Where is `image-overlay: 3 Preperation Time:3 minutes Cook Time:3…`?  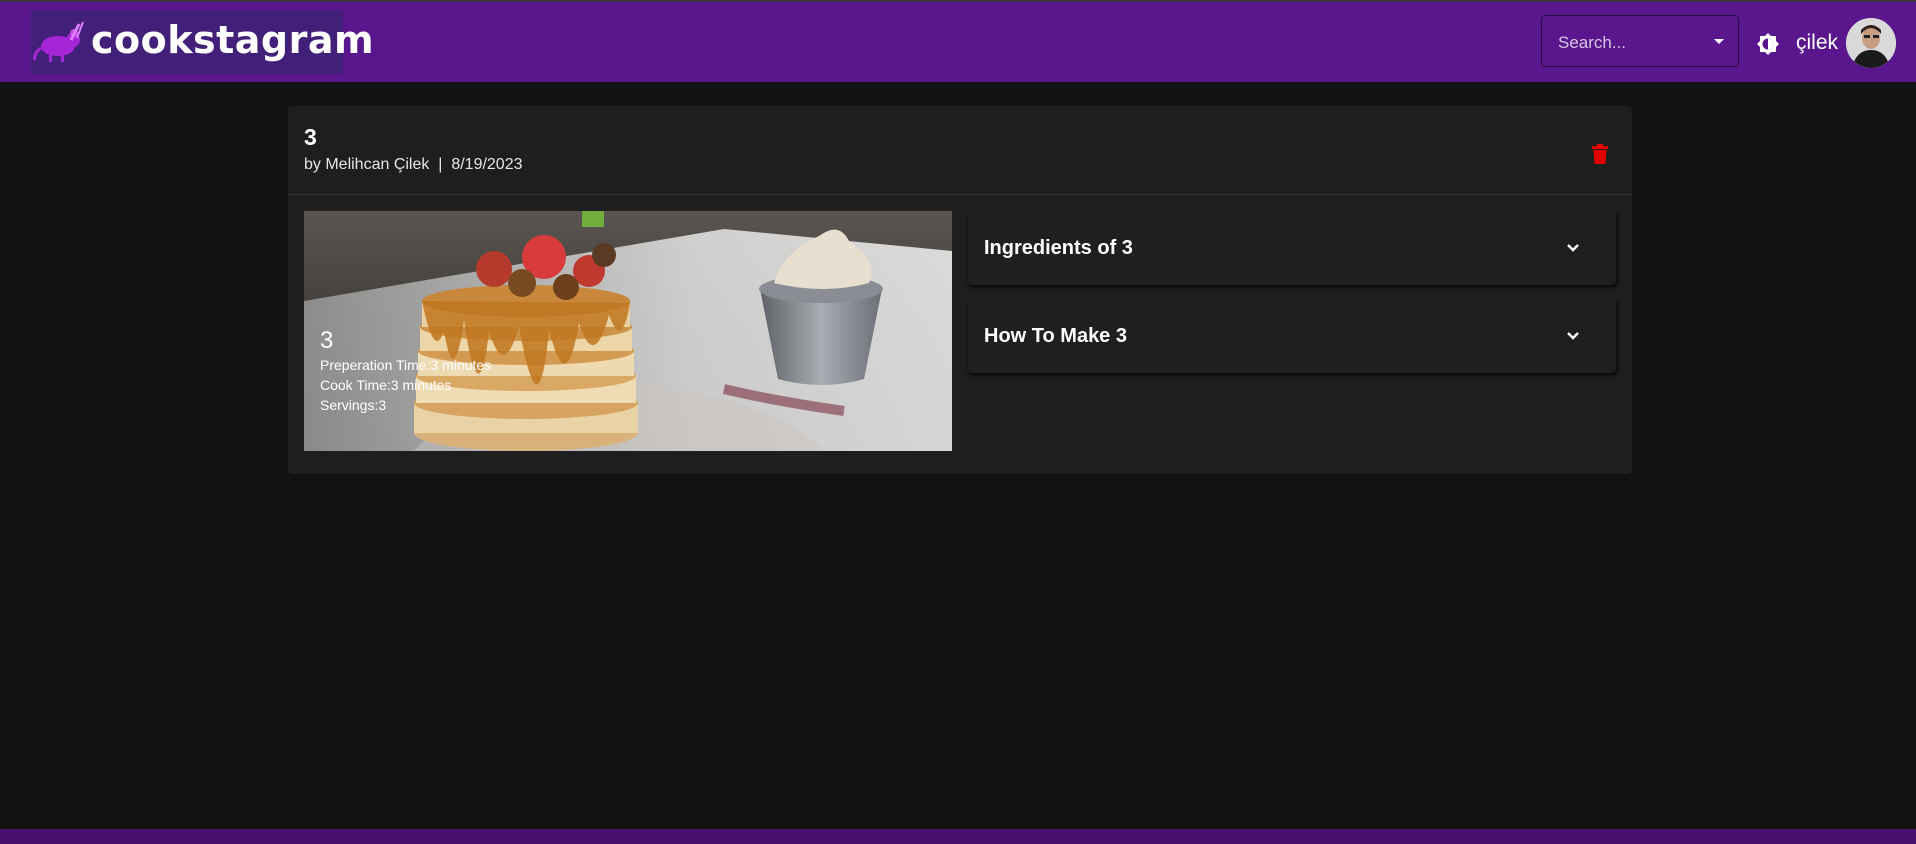 image-overlay: 3 Preperation Time:3 minutes Cook Time:3… is located at coordinates (405, 371).